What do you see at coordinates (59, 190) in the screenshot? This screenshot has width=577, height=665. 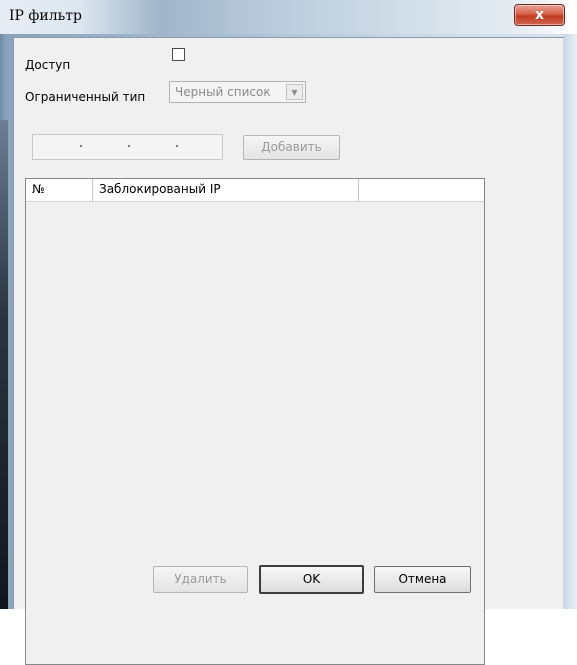 I see `column-header-number: №` at bounding box center [59, 190].